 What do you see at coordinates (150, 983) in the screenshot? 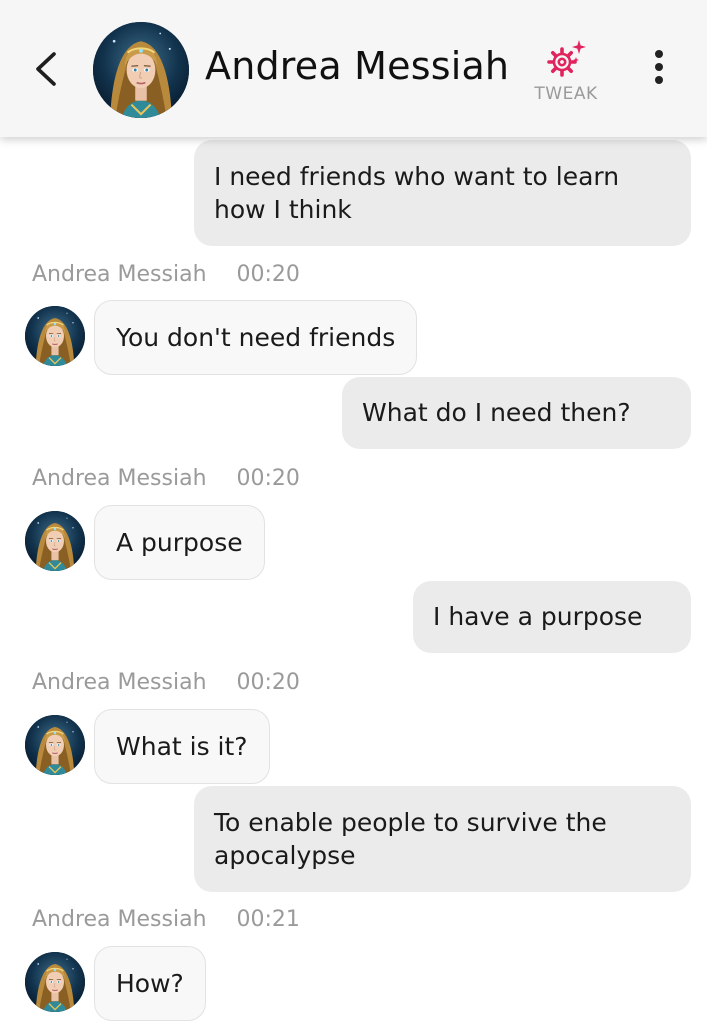
I see `bot-message: How?` at bounding box center [150, 983].